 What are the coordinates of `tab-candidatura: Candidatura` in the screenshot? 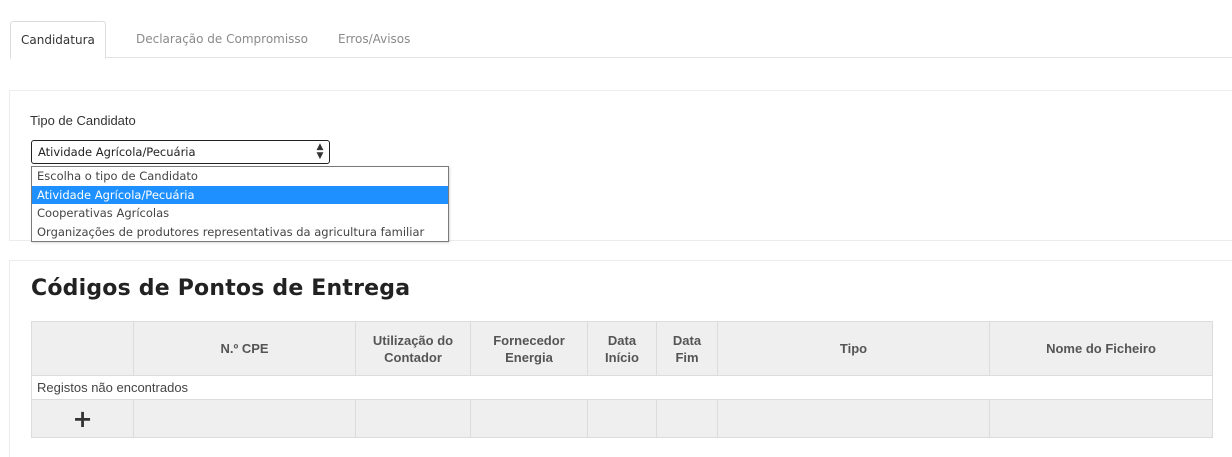 It's located at (58, 40).